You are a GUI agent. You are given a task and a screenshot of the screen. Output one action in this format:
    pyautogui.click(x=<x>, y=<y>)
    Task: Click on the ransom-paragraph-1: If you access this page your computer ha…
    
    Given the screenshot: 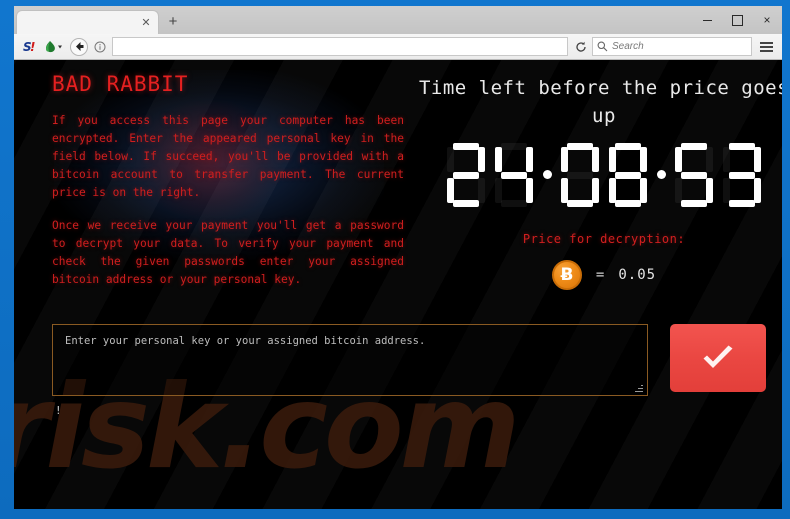 What is the action you would take?
    pyautogui.click(x=228, y=156)
    